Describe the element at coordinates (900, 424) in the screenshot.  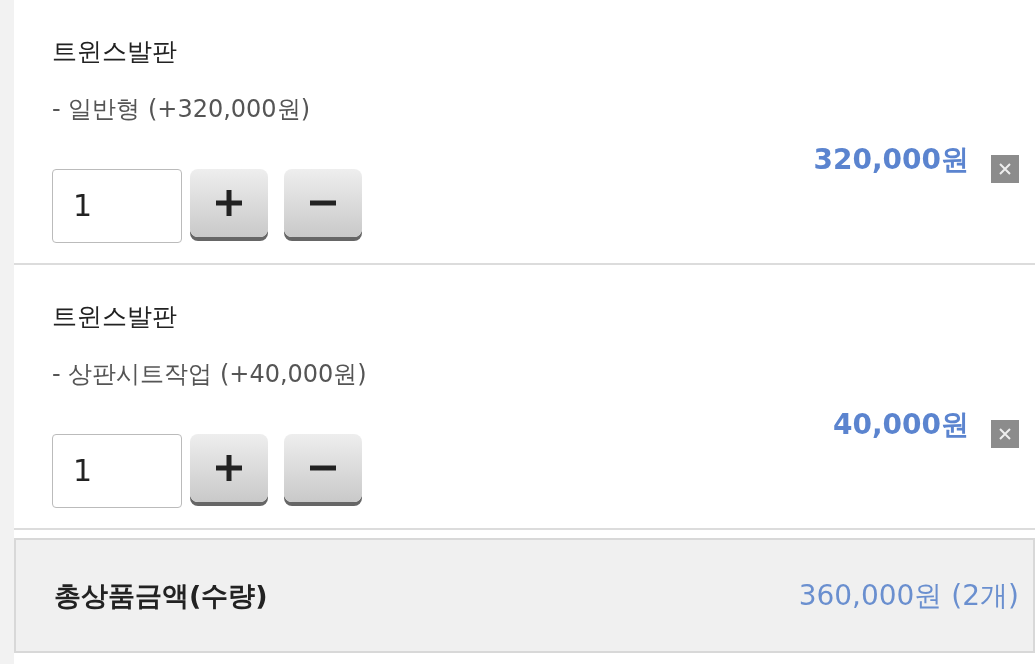
I see `item-price: 40,000원` at that location.